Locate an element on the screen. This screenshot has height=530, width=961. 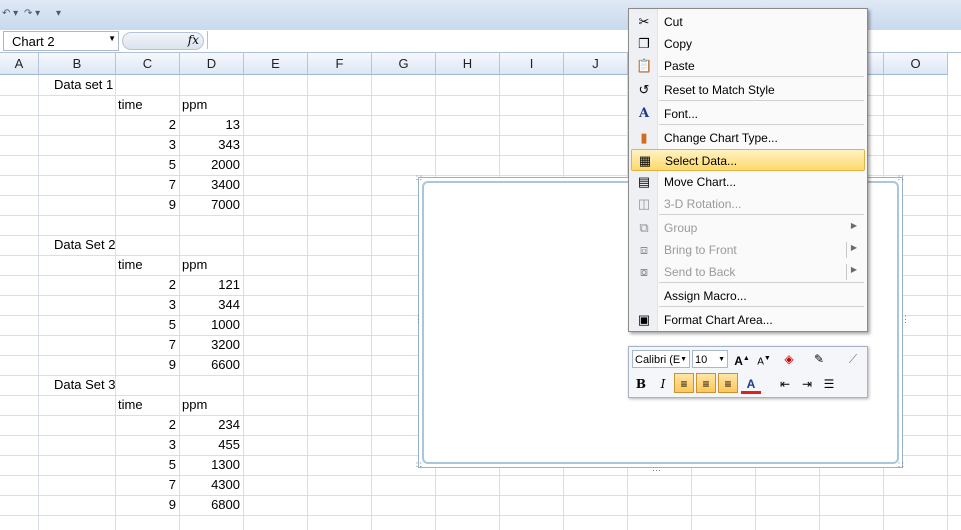
column-header-e: E is located at coordinates (276, 64).